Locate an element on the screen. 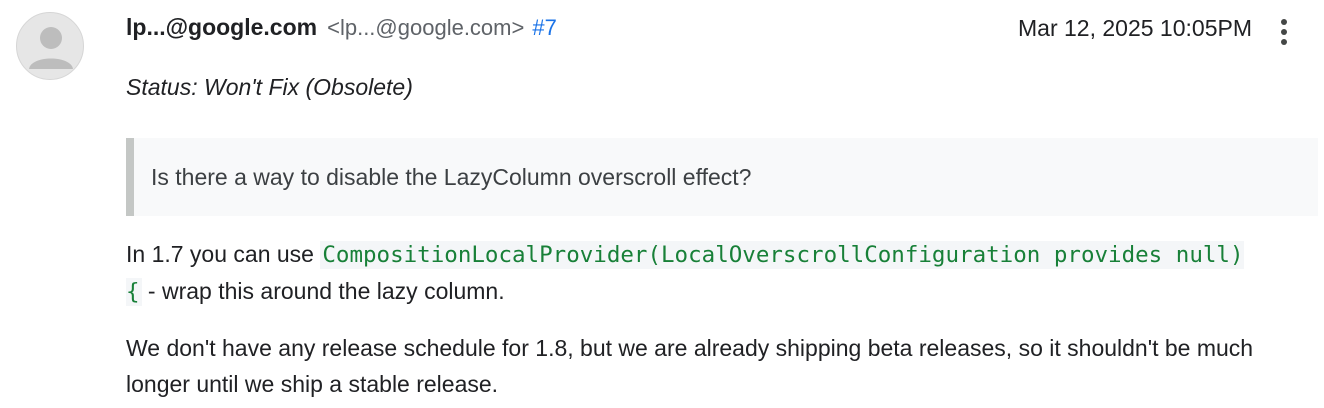 This screenshot has width=1324, height=408. comment-header: lp...@google.com <lp...@google.com> #7 is located at coordinates (341, 31).